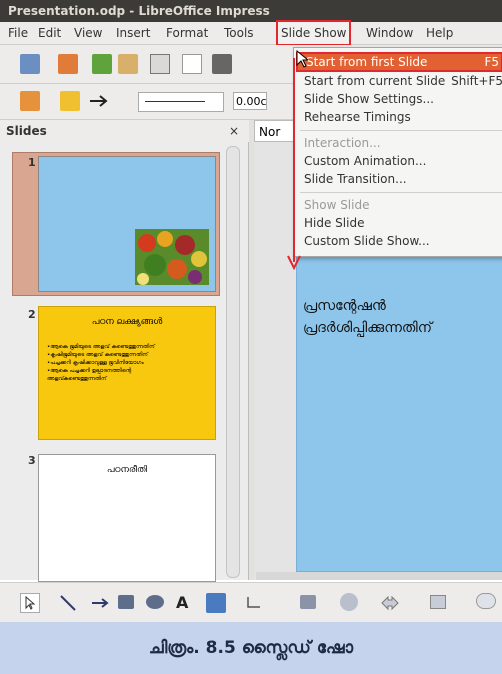  Describe the element at coordinates (32, 162) in the screenshot. I see `slide-number: 1` at that location.